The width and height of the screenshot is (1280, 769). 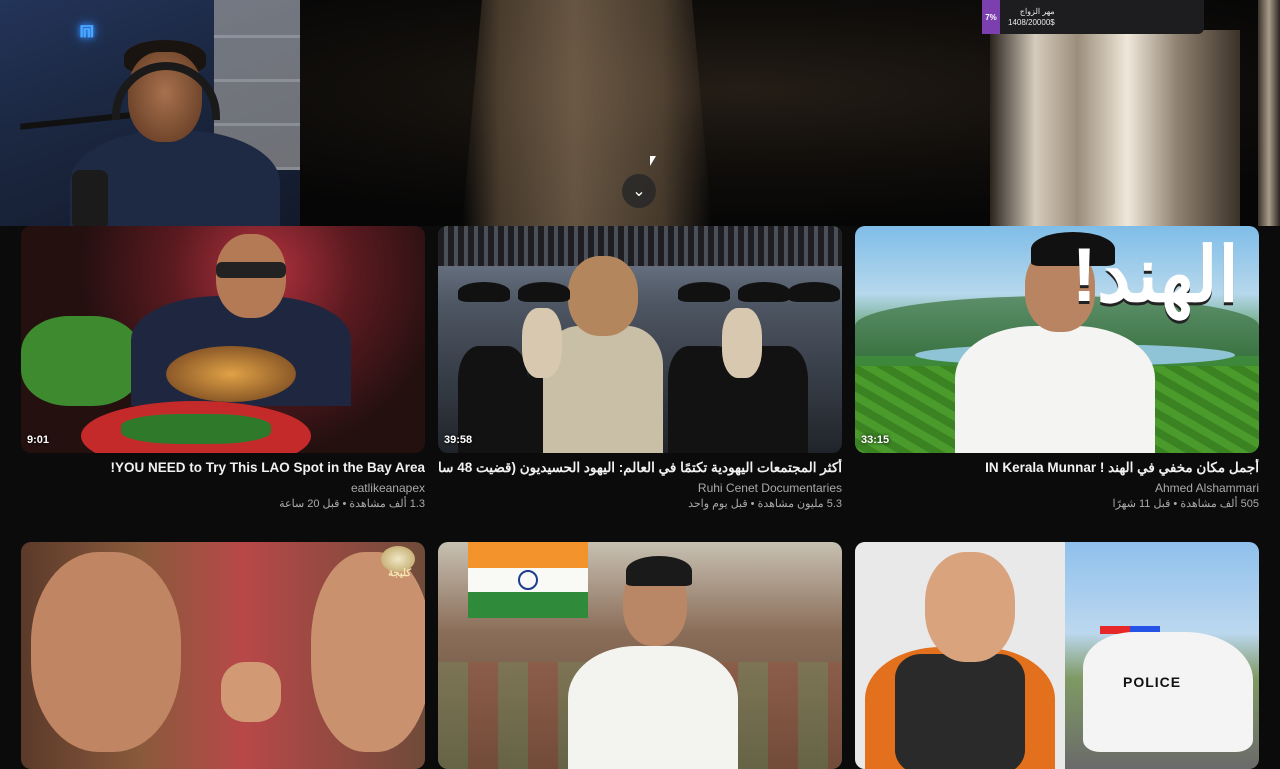 What do you see at coordinates (765, 504) in the screenshot?
I see `video-meta: 5.3 مليون مشاهدة • قبل يوم واحد` at bounding box center [765, 504].